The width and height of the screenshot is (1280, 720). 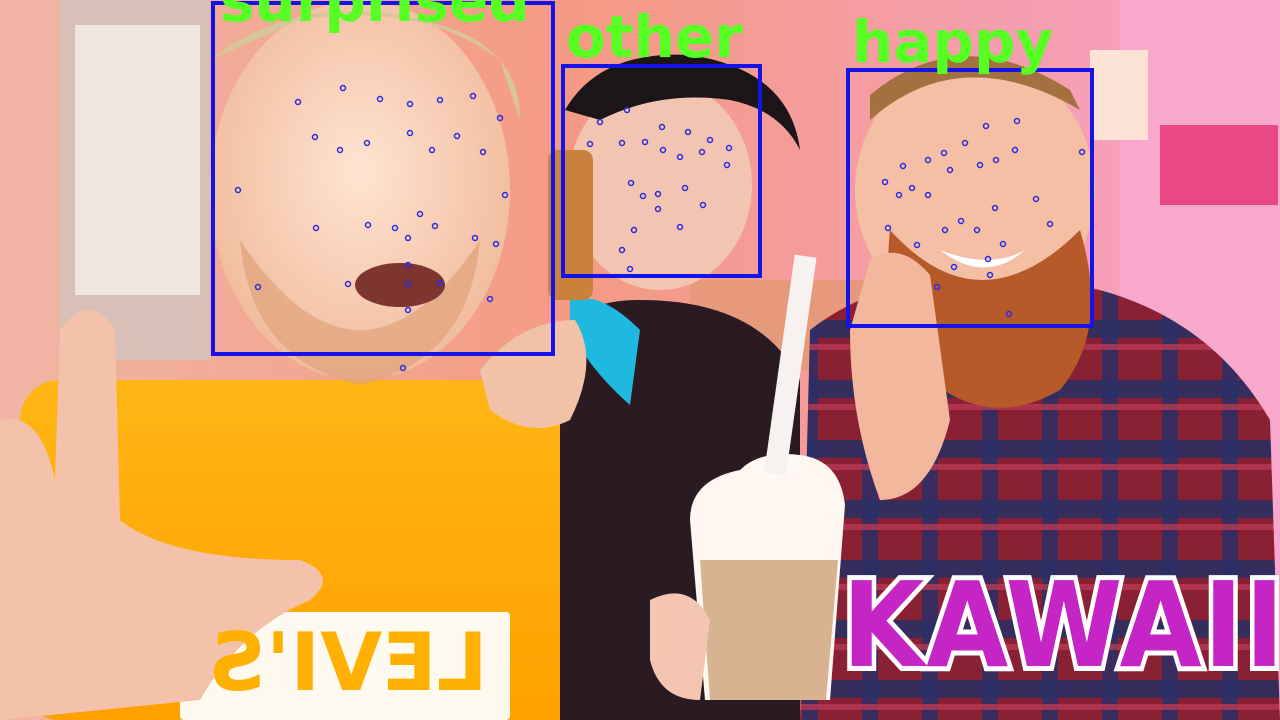 What do you see at coordinates (1058, 625) in the screenshot?
I see `kawaii-sticker-text: KAWAII` at bounding box center [1058, 625].